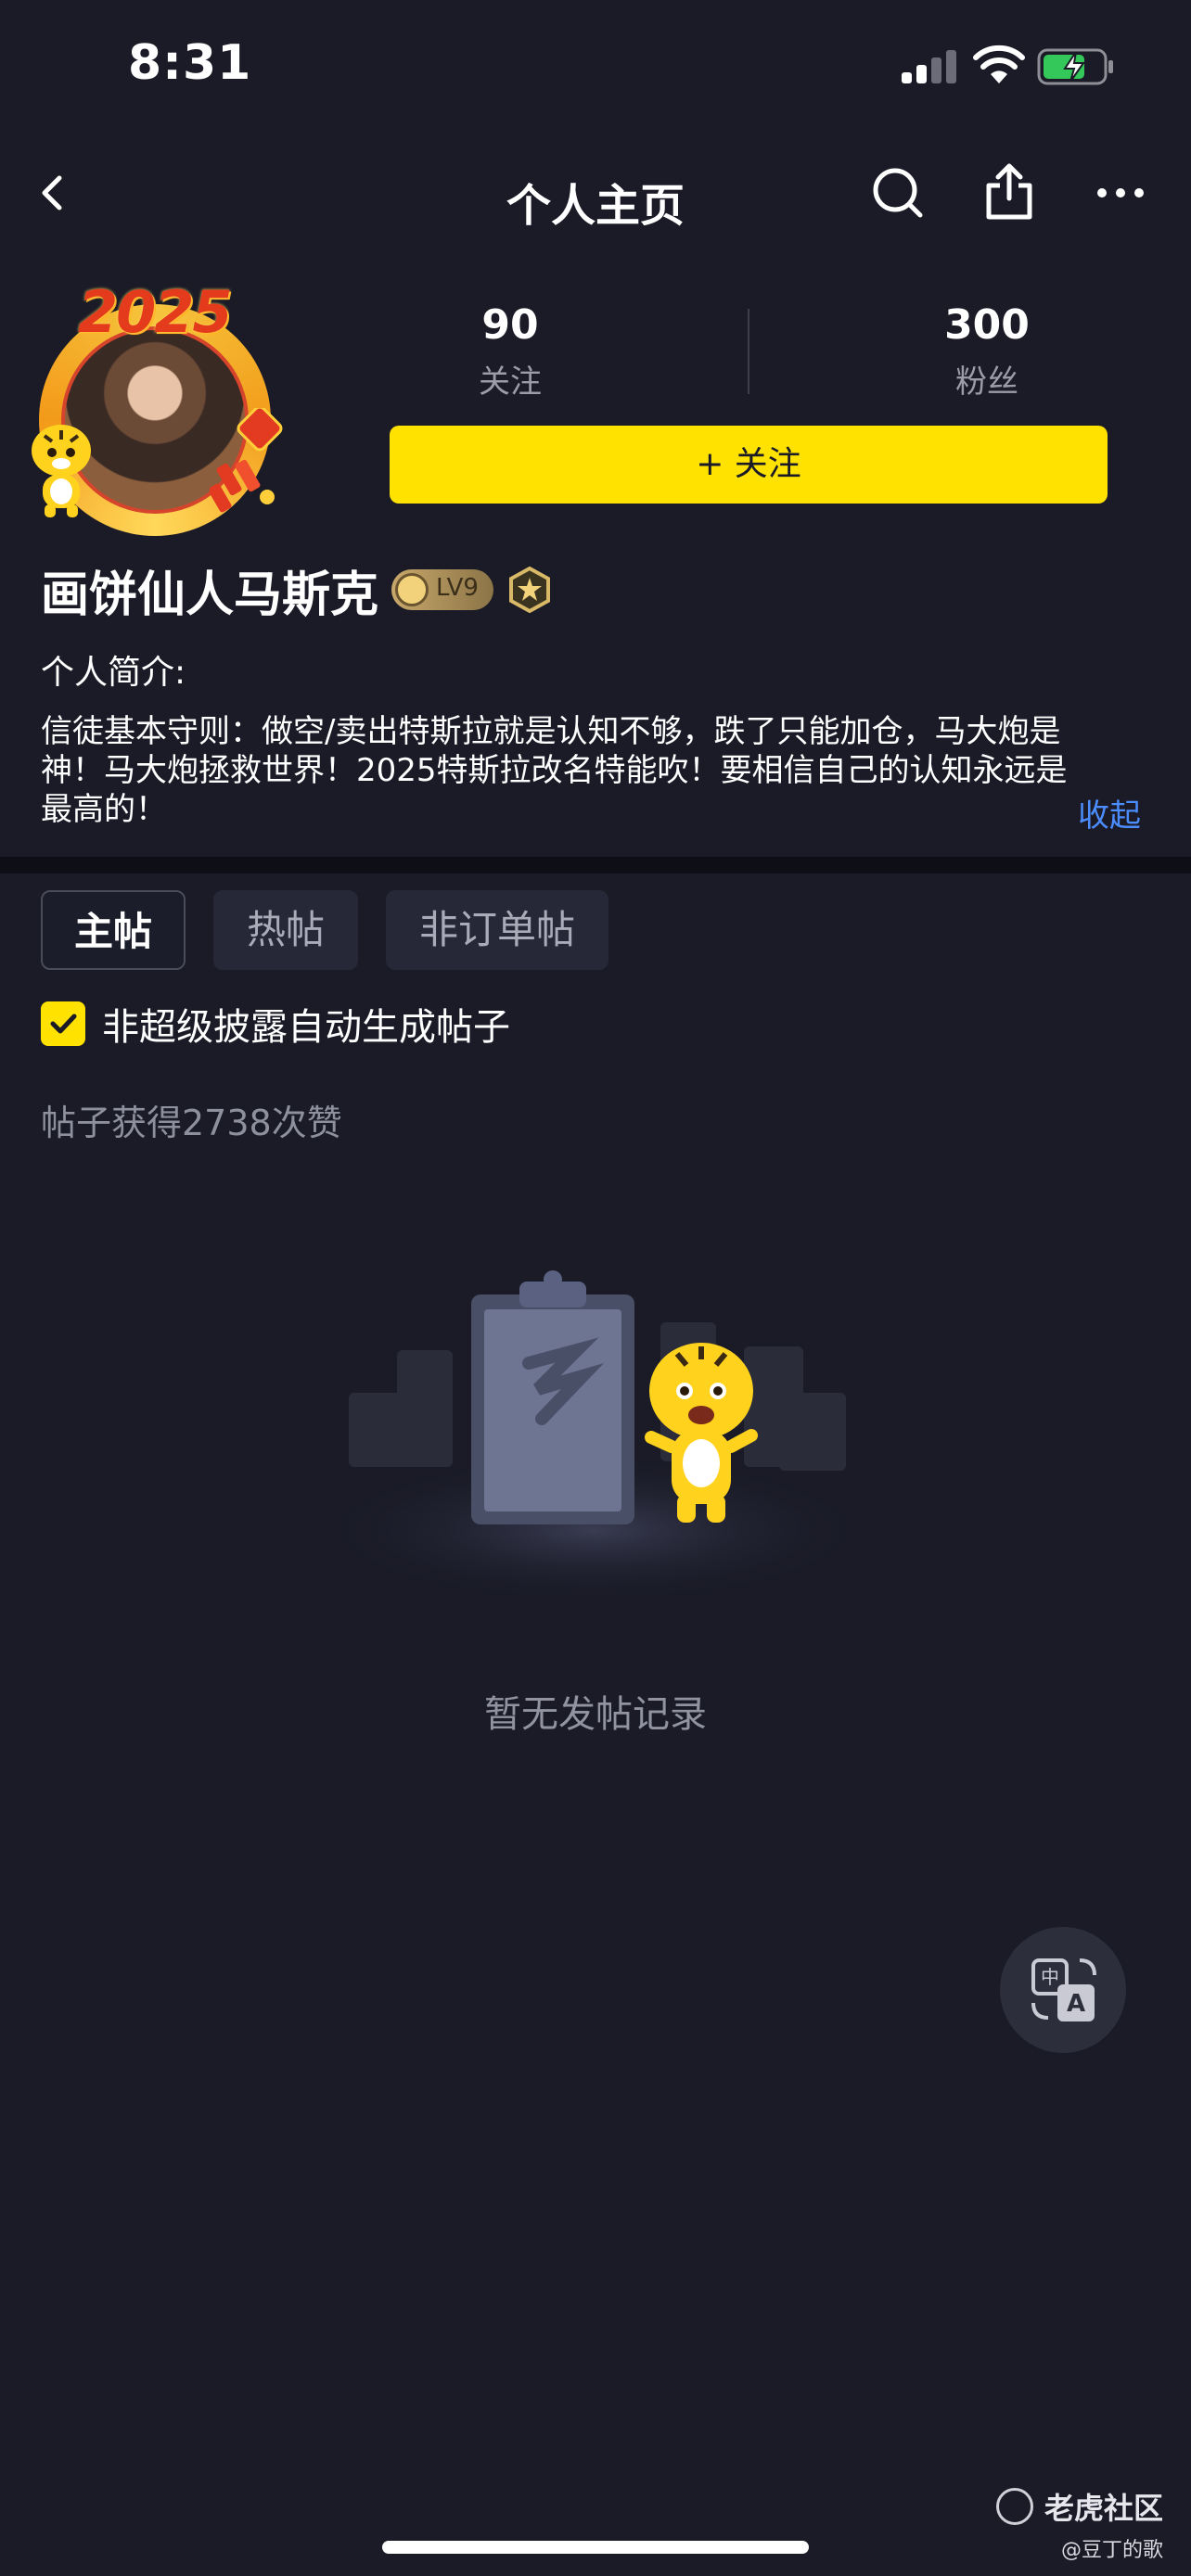  What do you see at coordinates (749, 465) in the screenshot?
I see `follow-button: + 关注` at bounding box center [749, 465].